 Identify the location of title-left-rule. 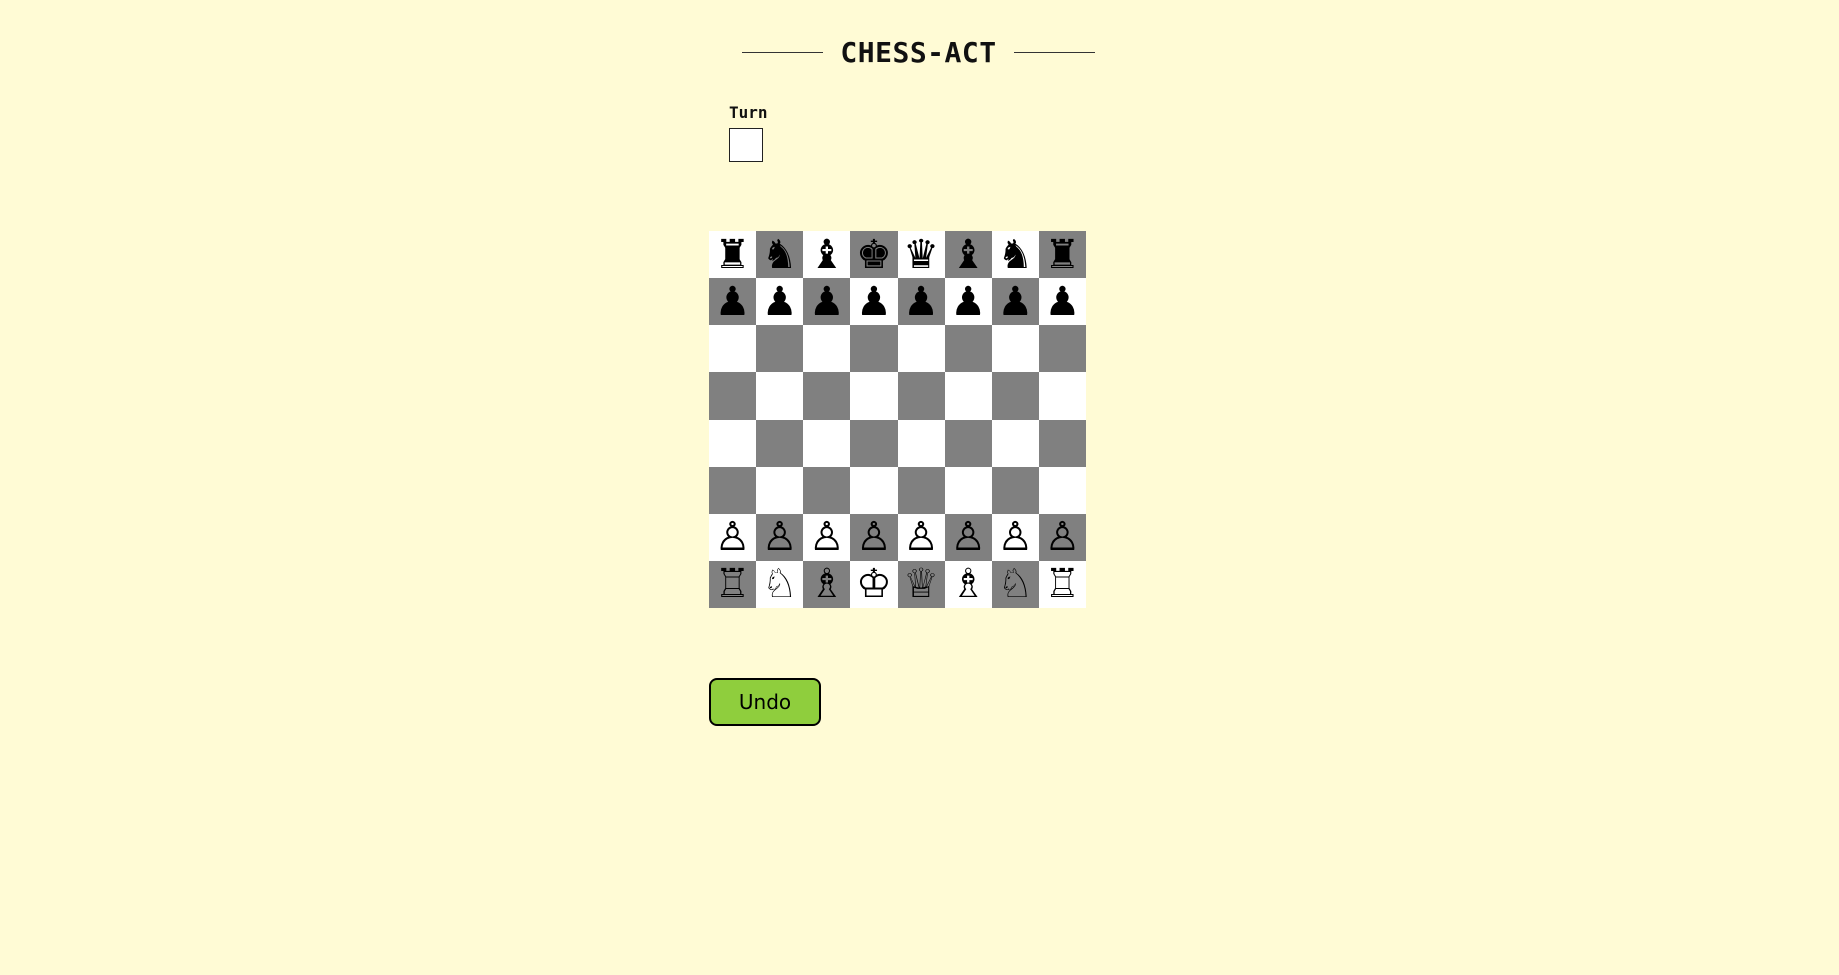
(782, 52).